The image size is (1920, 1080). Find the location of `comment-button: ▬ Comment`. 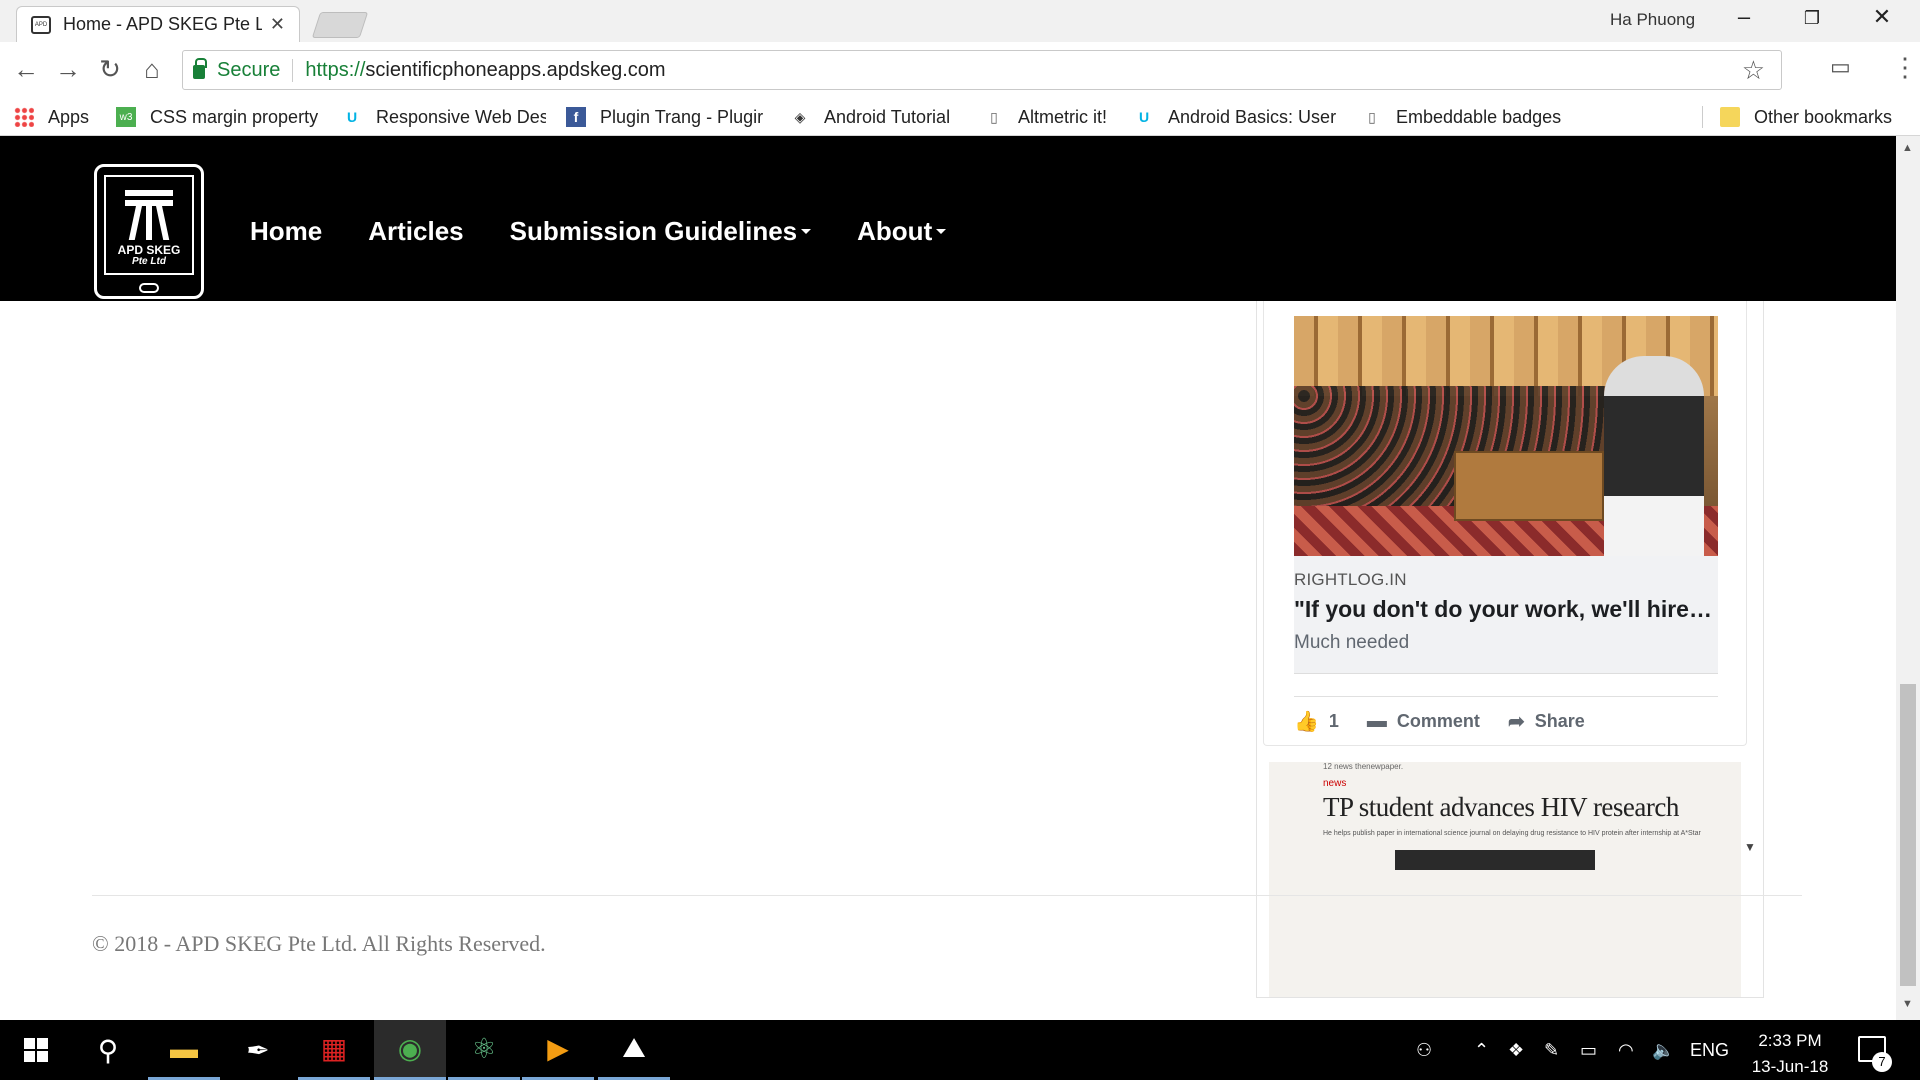

comment-button: ▬ Comment is located at coordinates (1423, 721).